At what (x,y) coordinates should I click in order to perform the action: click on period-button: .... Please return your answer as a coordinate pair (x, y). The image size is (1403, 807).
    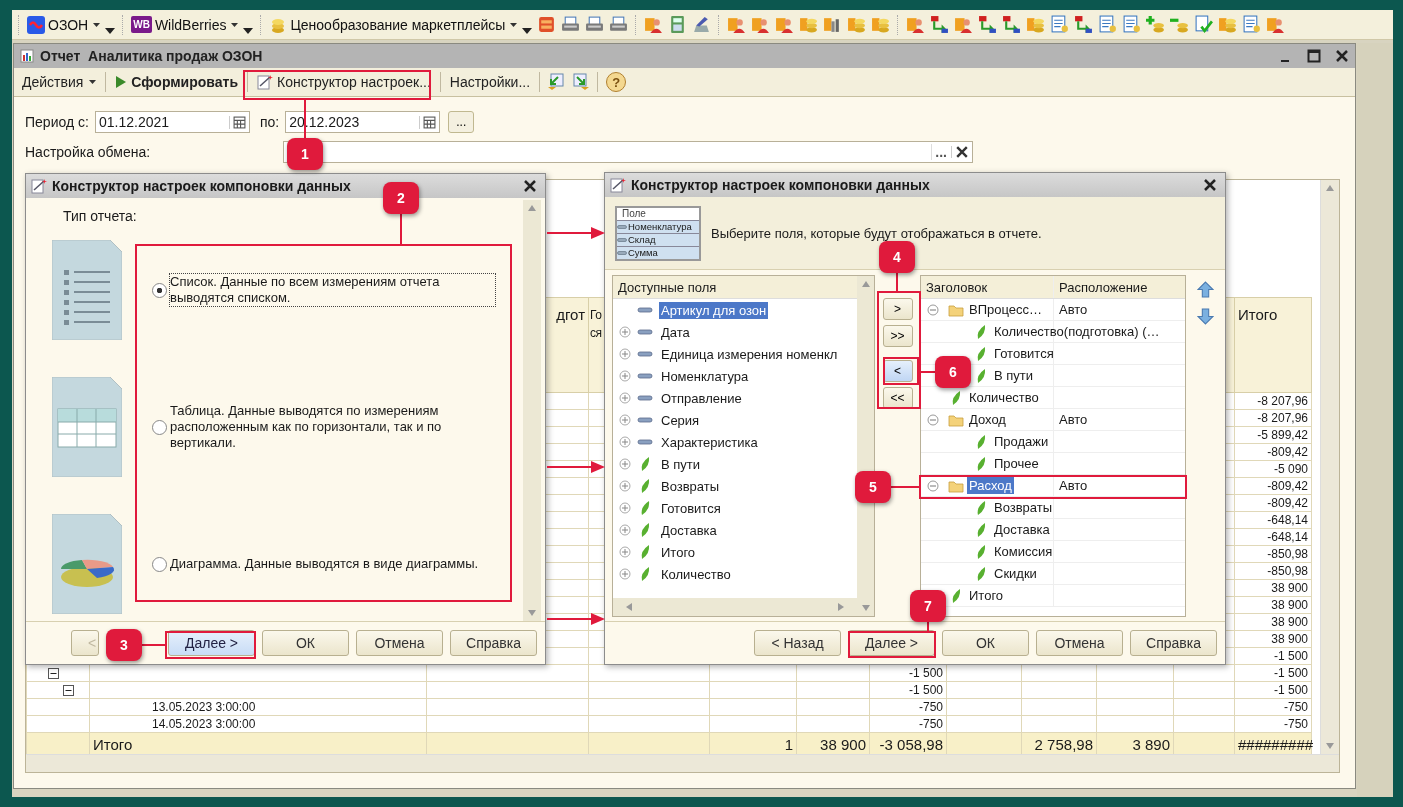
    Looking at the image, I should click on (461, 122).